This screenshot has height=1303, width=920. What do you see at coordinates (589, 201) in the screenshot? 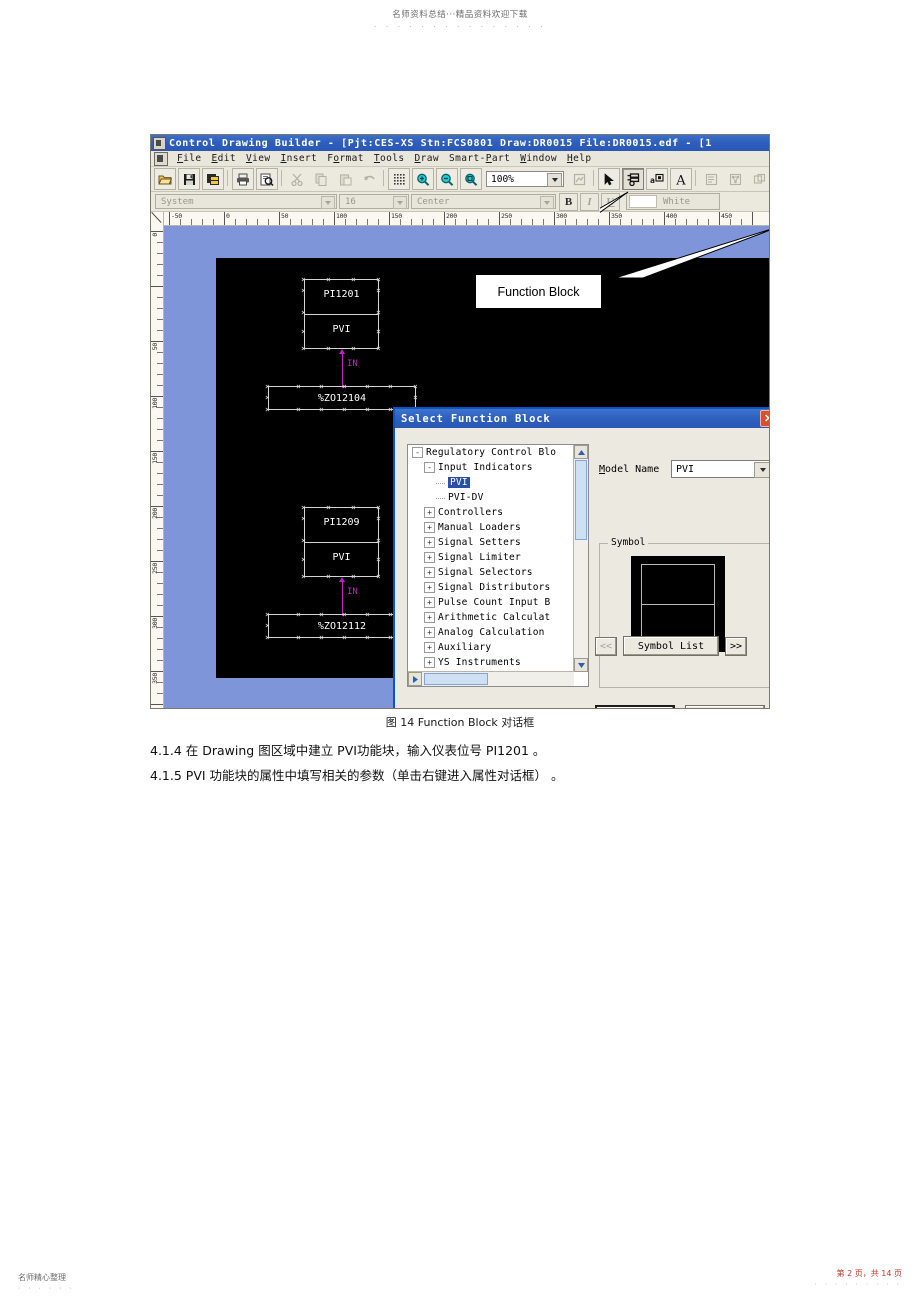
I see `italic-button: I` at bounding box center [589, 201].